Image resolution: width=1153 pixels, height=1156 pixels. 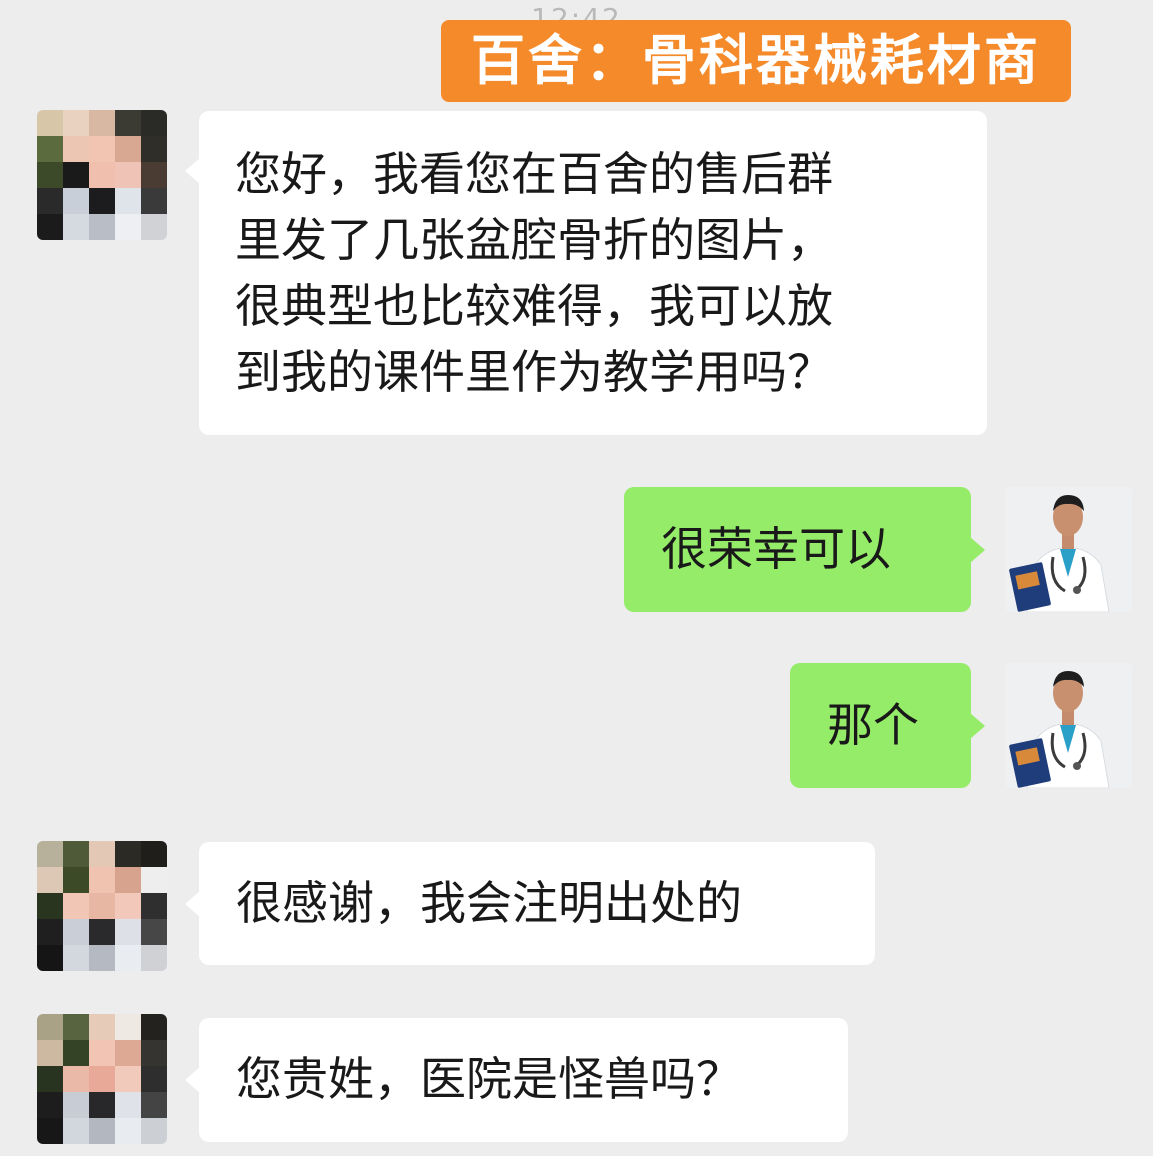 I want to click on message-bubble: 很感谢，我会注明出处的, so click(x=530, y=903).